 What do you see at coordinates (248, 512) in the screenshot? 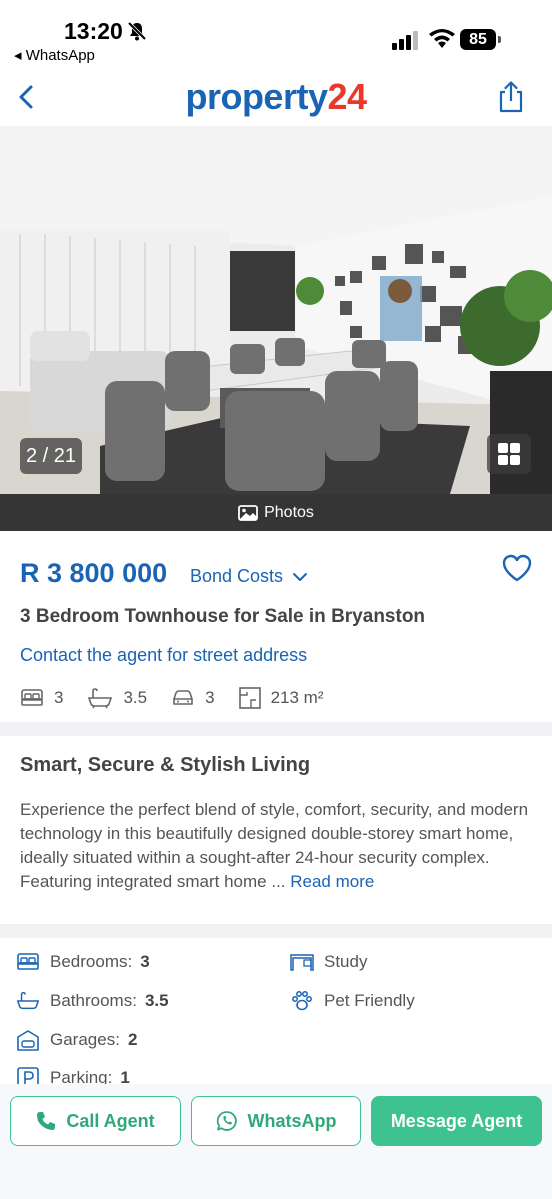
I see `image-icon` at bounding box center [248, 512].